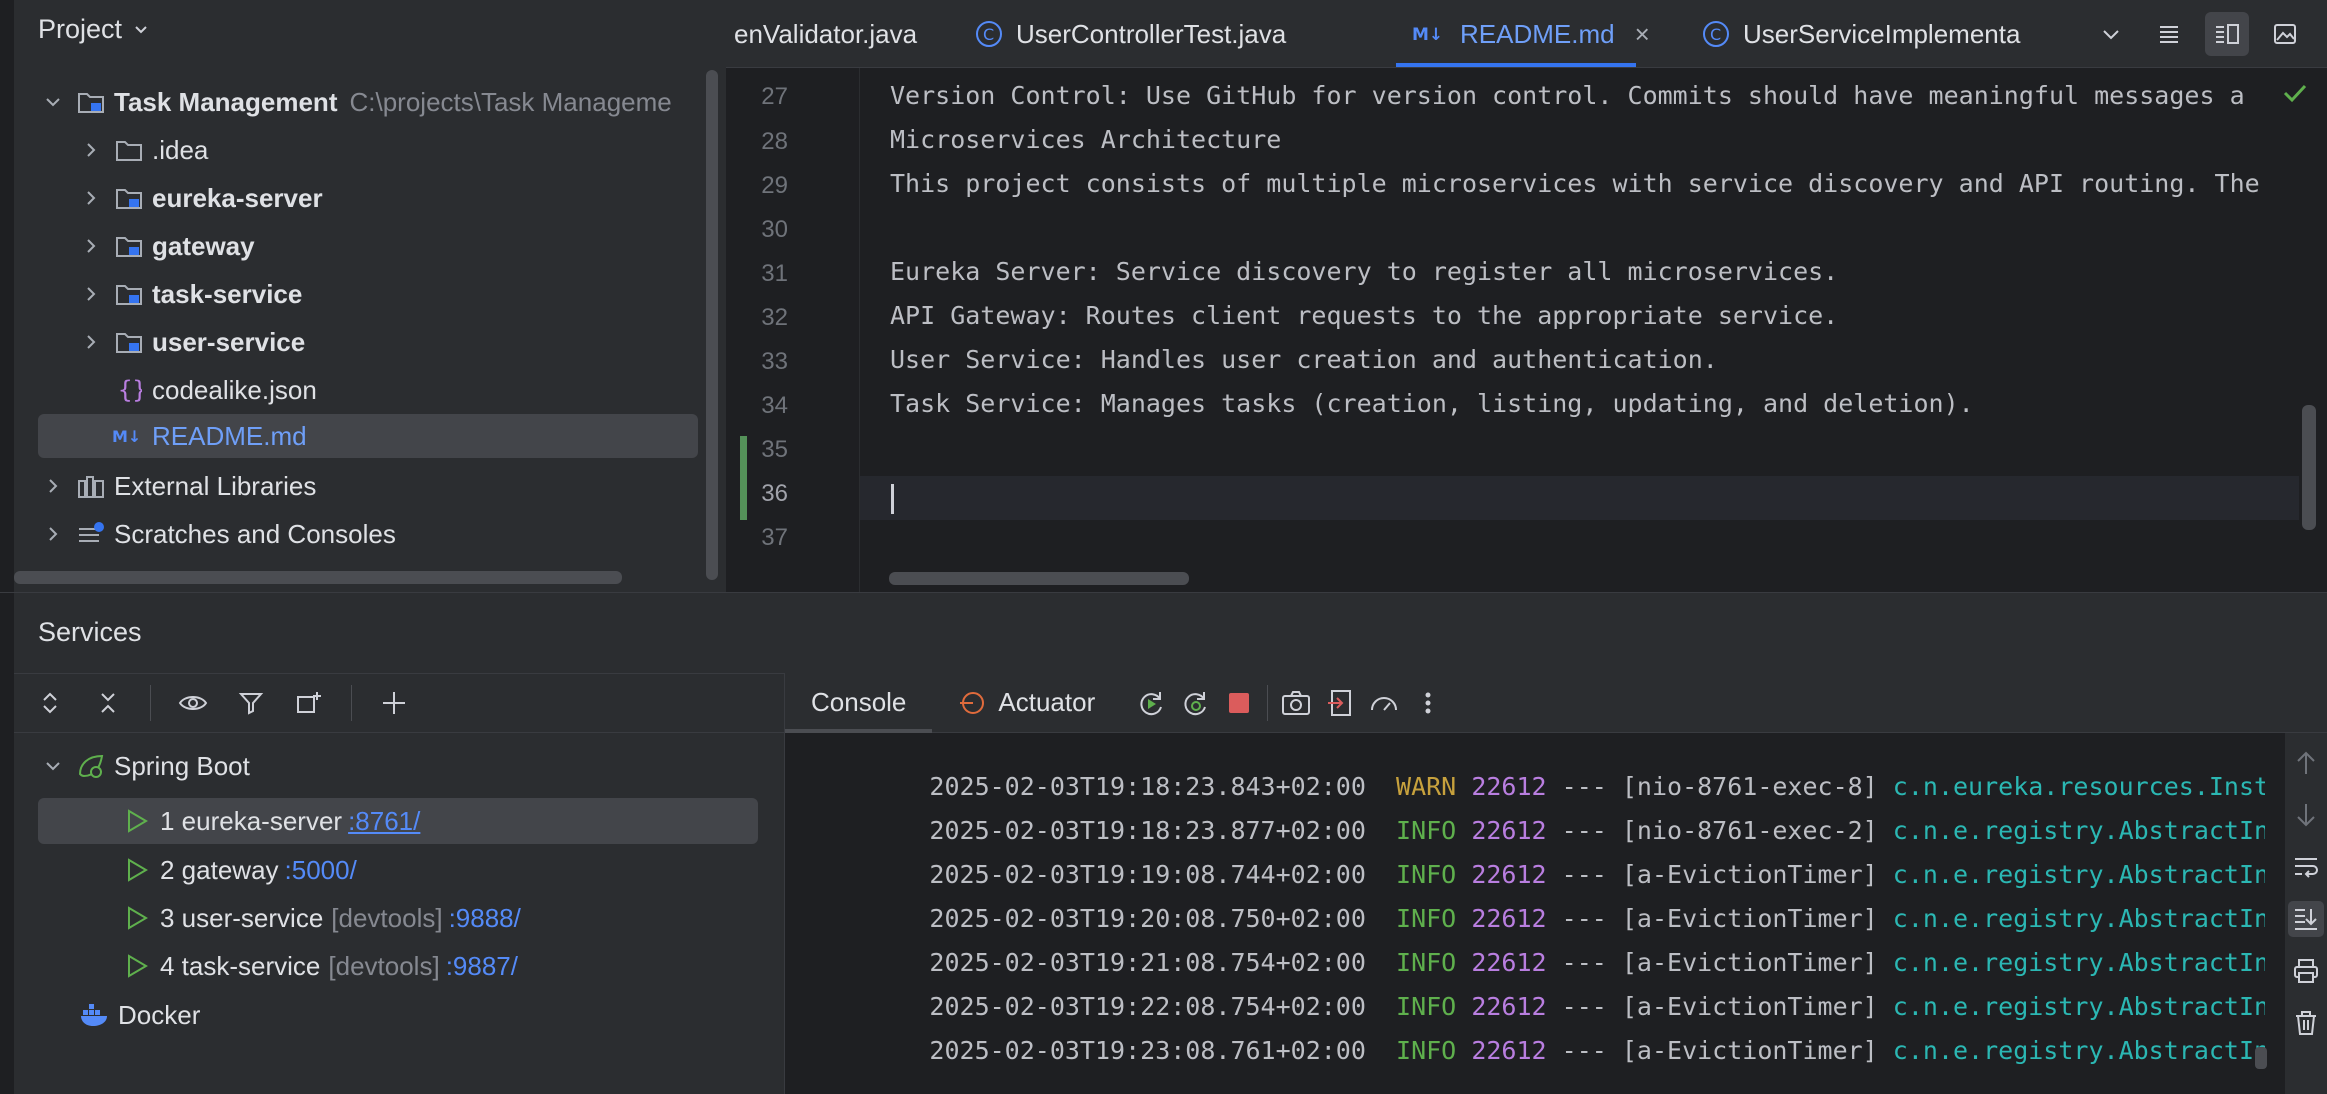 This screenshot has height=1094, width=2327. Describe the element at coordinates (80, 28) in the screenshot. I see `project-title: Project` at that location.